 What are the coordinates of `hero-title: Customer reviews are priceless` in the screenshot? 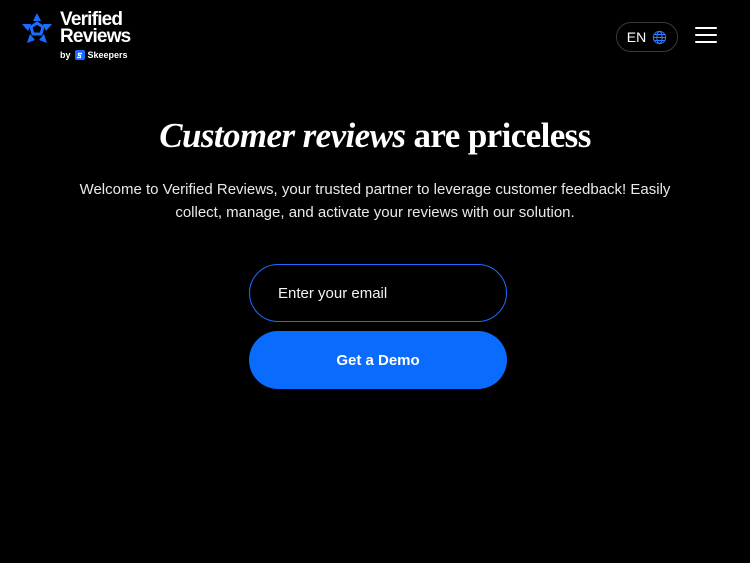 It's located at (375, 136).